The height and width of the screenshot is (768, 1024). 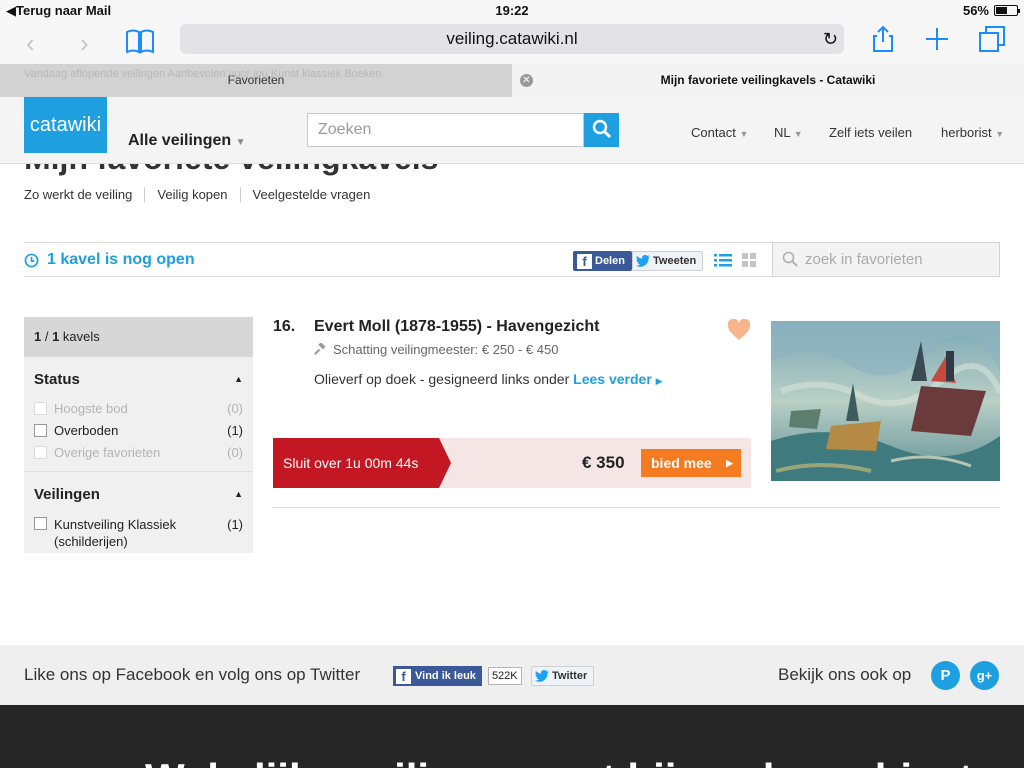 I want to click on filter-option: Kunstveiling Klassiek (schilderijen) (1), so click(x=138, y=535).